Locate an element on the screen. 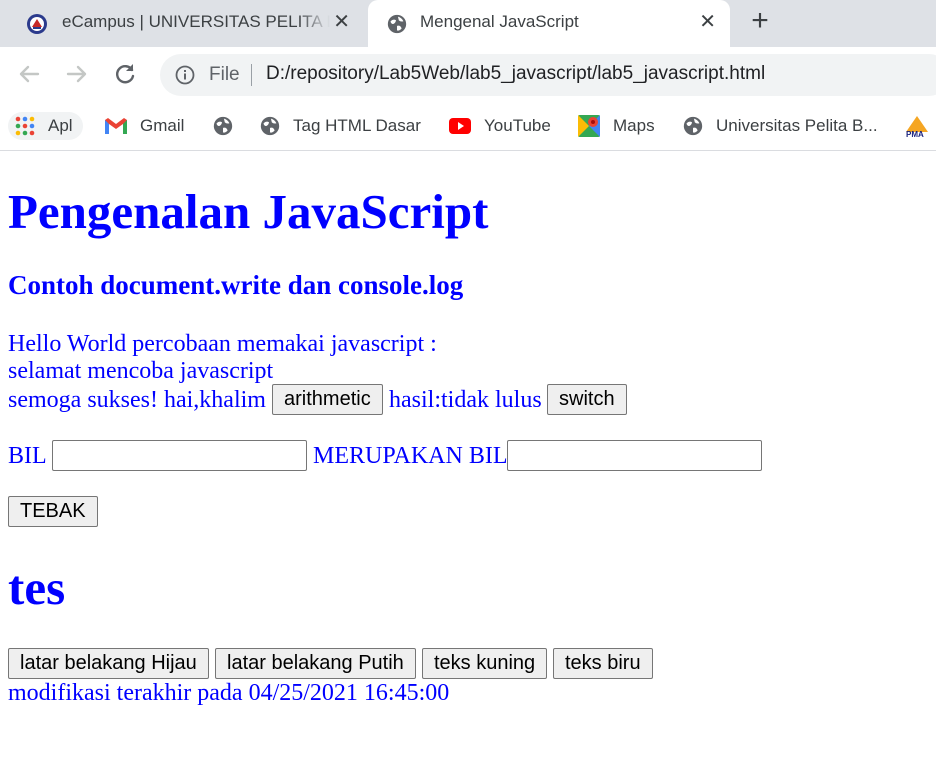  text-yellow-button: teks kuning is located at coordinates (485, 663).